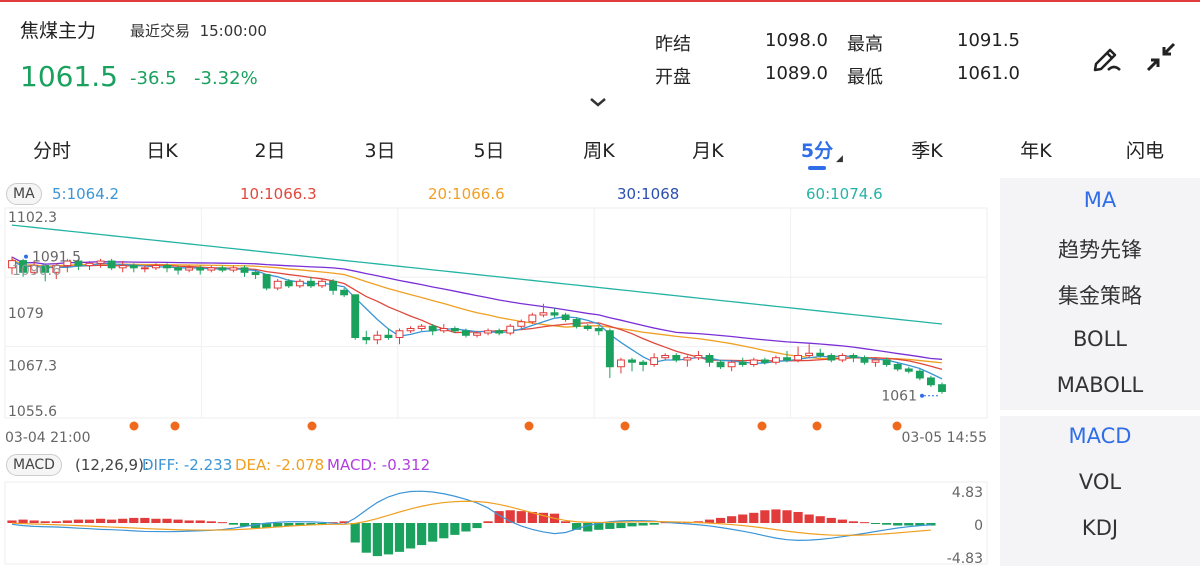 This screenshot has height=566, width=1200. I want to click on sidebar-divider, so click(1100, 413).